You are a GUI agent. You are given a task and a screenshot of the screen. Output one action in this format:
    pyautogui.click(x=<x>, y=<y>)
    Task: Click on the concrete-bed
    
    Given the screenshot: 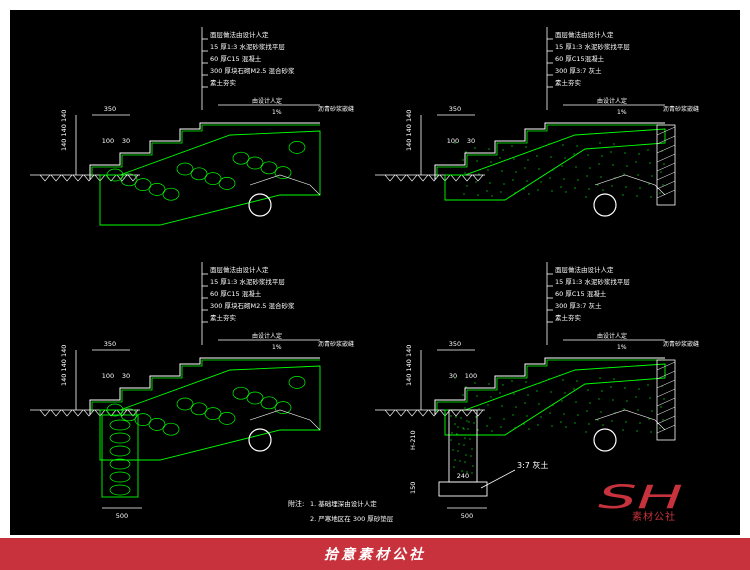 What is the action you would take?
    pyautogui.click(x=555, y=164)
    